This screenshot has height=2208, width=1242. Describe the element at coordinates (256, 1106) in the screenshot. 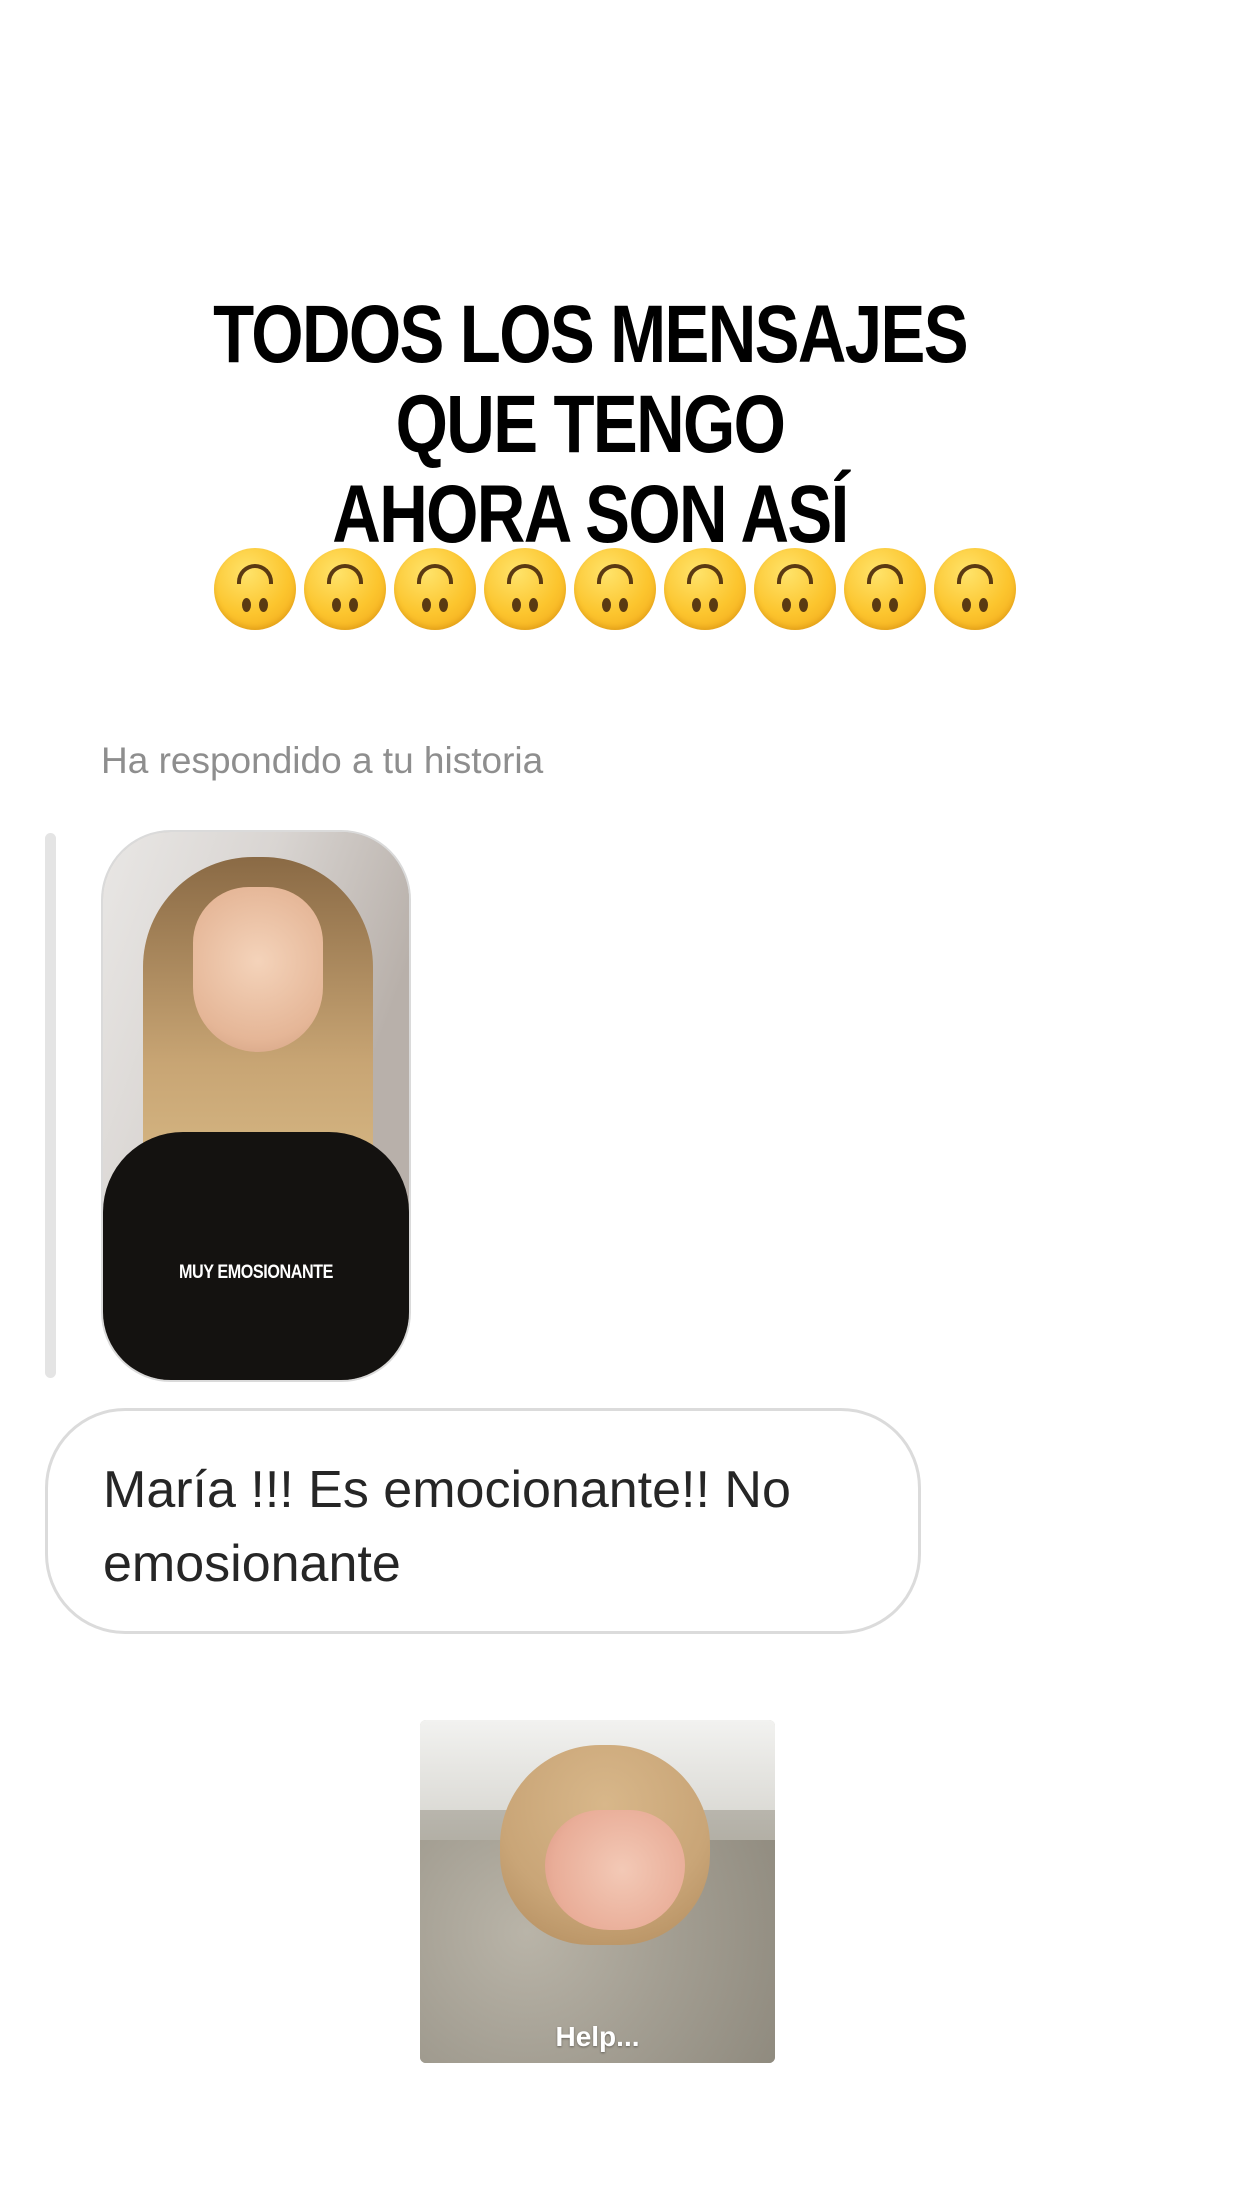

I see `story-thumbnail: MUY EMOSIONANTE` at that location.